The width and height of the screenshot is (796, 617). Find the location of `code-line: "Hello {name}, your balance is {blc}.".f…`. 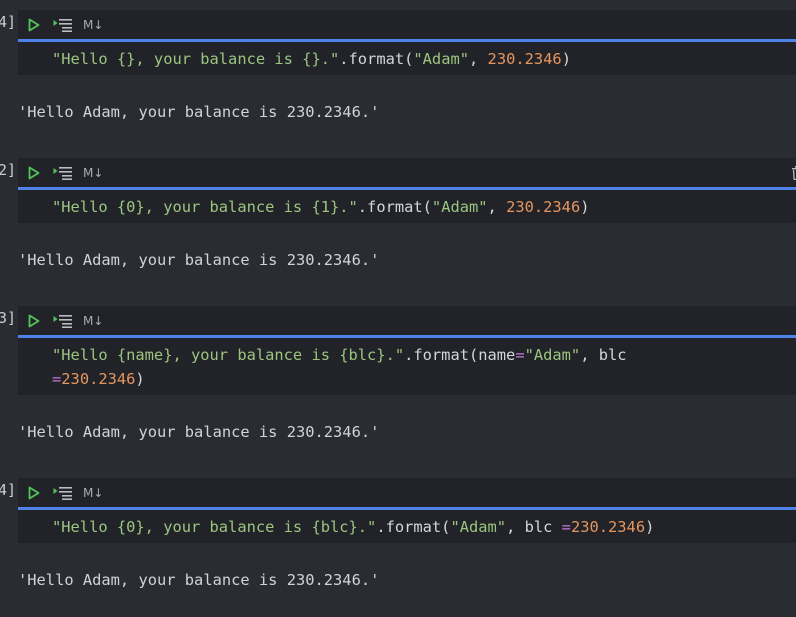

code-line: "Hello {name}, your balance is {blc}.".f… is located at coordinates (424, 355).